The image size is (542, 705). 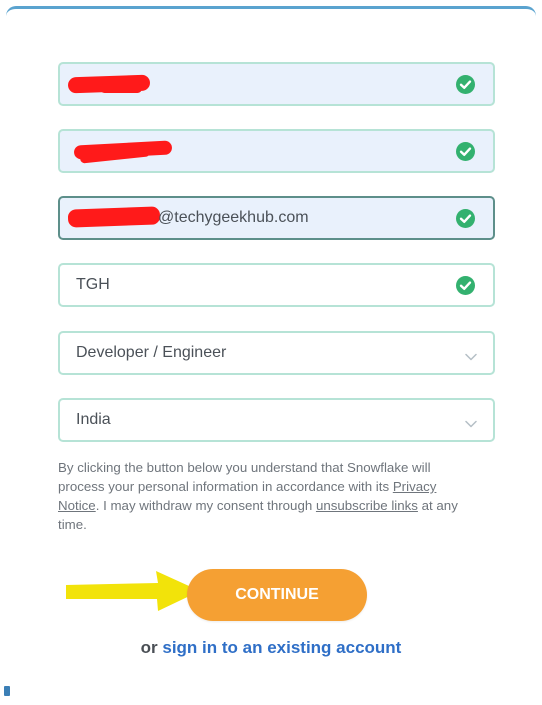 What do you see at coordinates (233, 217) in the screenshot?
I see `email-domain-text: @techygeekhub.com` at bounding box center [233, 217].